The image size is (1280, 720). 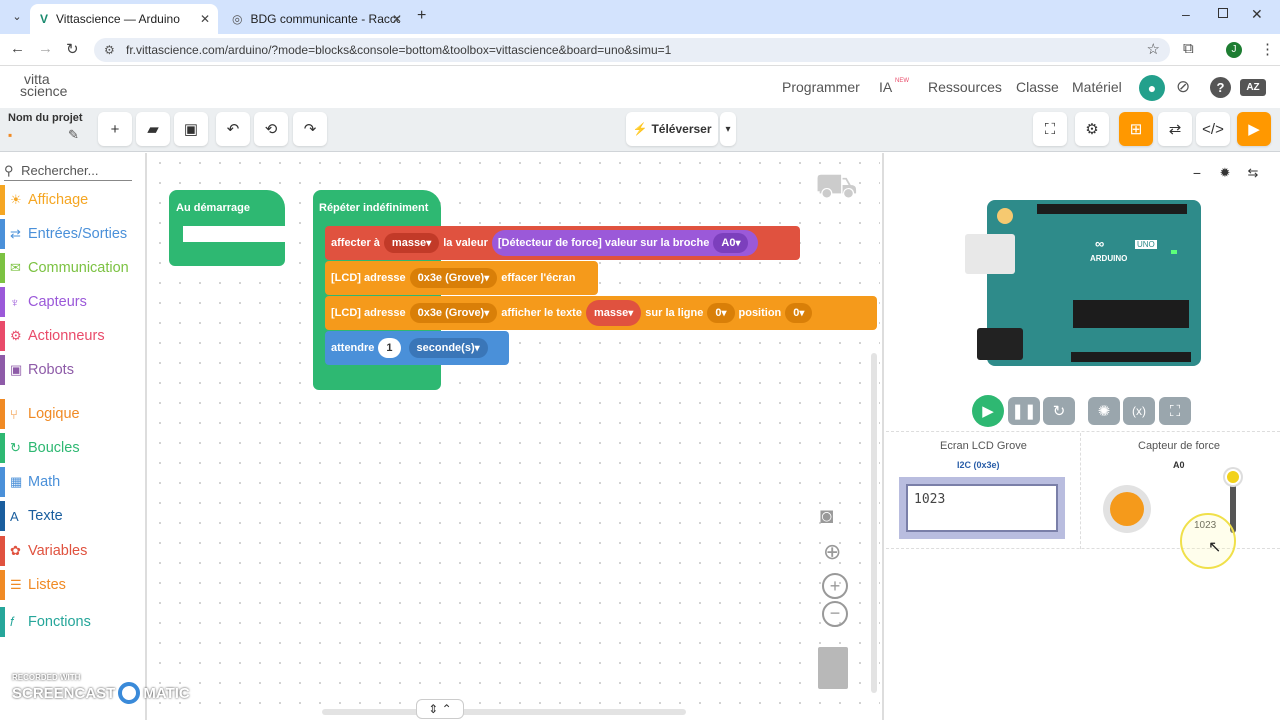 I want to click on sim-minimize-icon: −, so click(x=1197, y=175).